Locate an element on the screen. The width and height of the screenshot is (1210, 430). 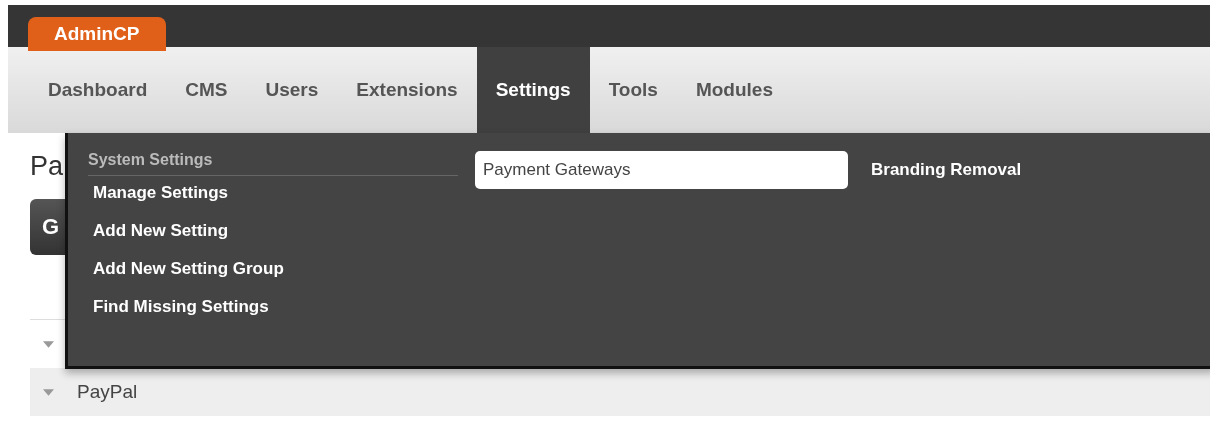
menu-item: Add New Setting Group is located at coordinates (273, 271).